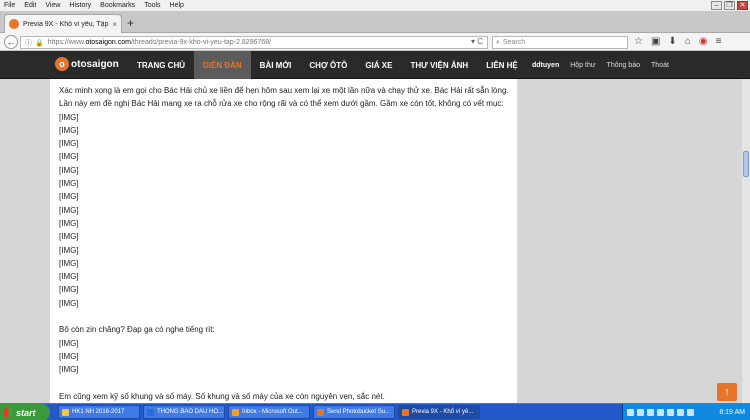 The height and width of the screenshot is (420, 750). I want to click on nav-car-prices: GIÁ XE, so click(378, 65).